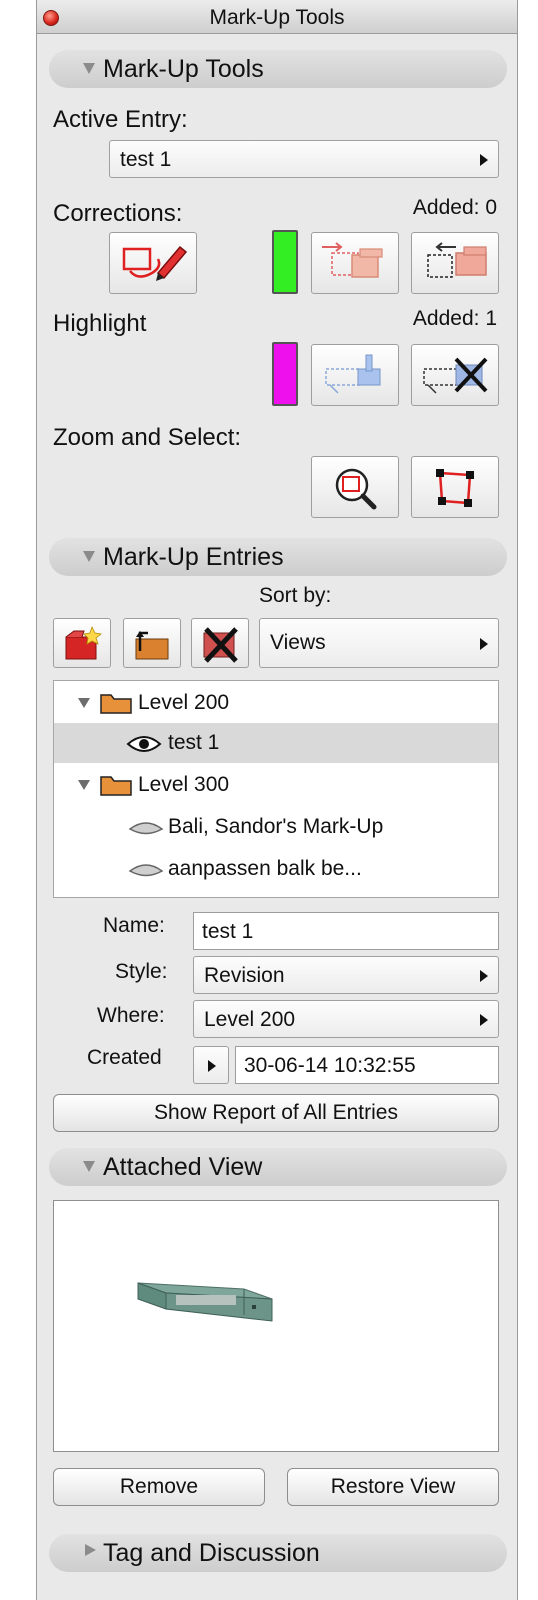  I want to click on remove-from-markup-icon, so click(457, 260).